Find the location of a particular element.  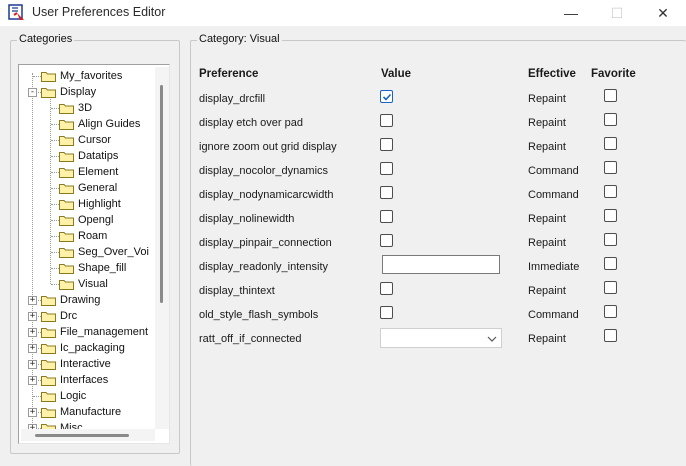

tree-item: Seg_Over_Voi is located at coordinates (104, 252).